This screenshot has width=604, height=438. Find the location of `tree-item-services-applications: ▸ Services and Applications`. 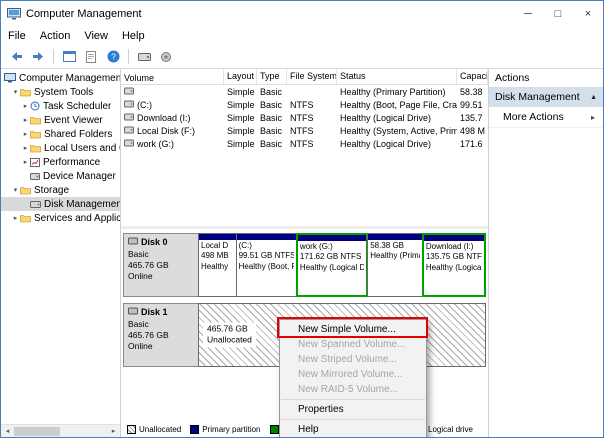

tree-item-services-applications: ▸ Services and Applications is located at coordinates (60, 218).